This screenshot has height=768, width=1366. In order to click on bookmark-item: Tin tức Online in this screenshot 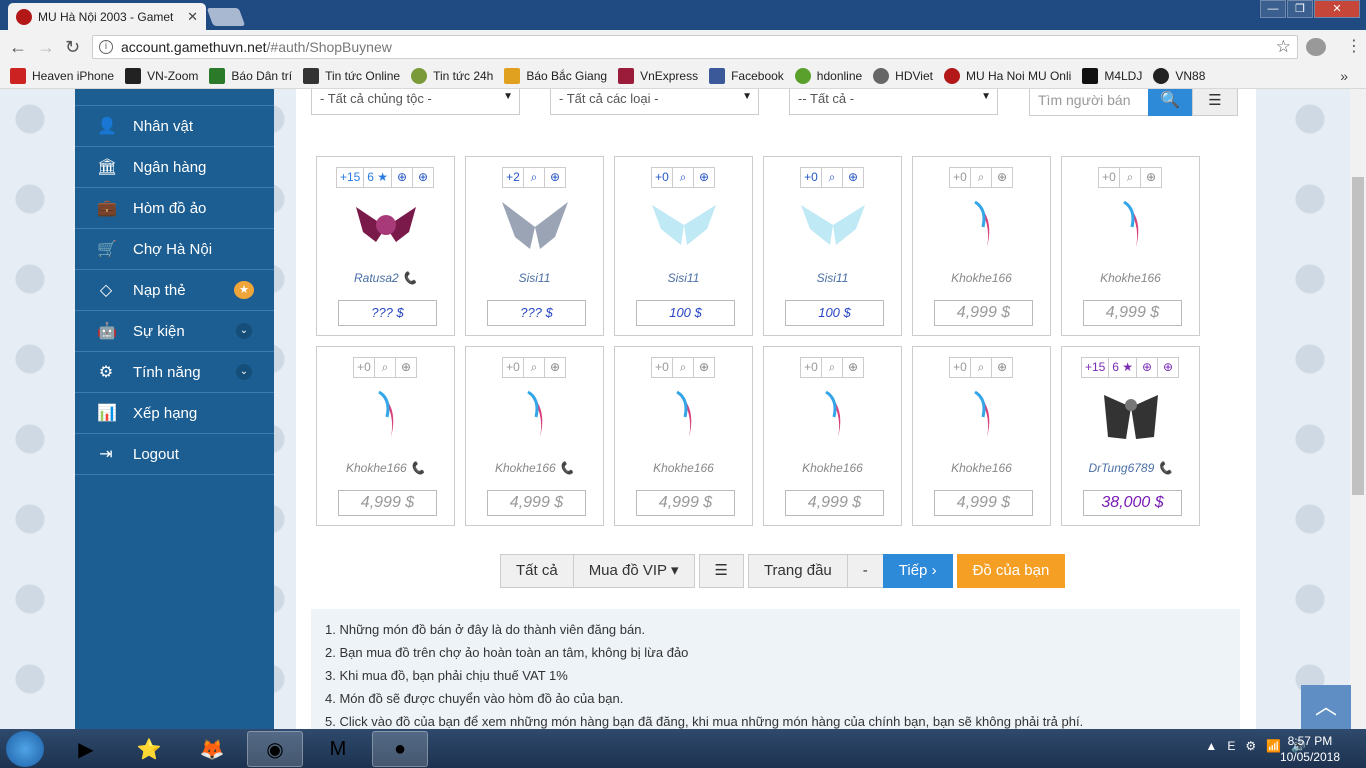, I will do `click(351, 75)`.